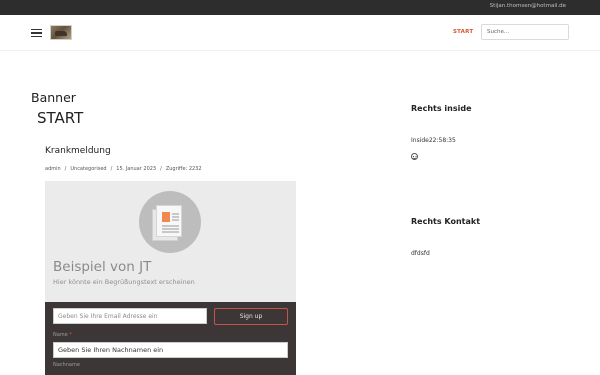  Describe the element at coordinates (433, 140) in the screenshot. I see `sidebar-inside-text: Inside22:58:35` at that location.